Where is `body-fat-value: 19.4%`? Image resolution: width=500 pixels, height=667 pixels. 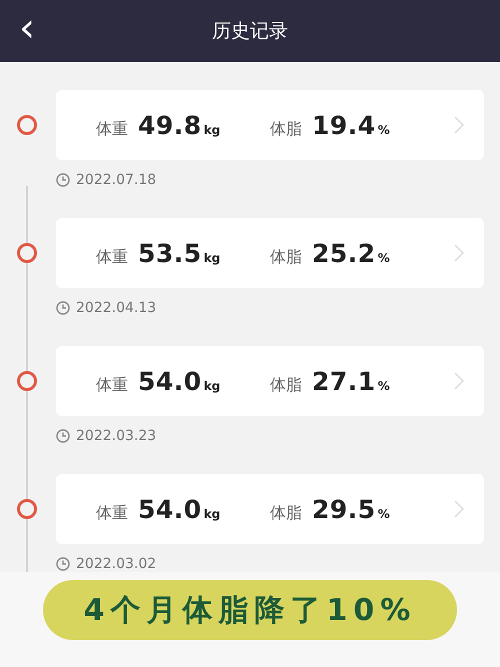
body-fat-value: 19.4% is located at coordinates (351, 125).